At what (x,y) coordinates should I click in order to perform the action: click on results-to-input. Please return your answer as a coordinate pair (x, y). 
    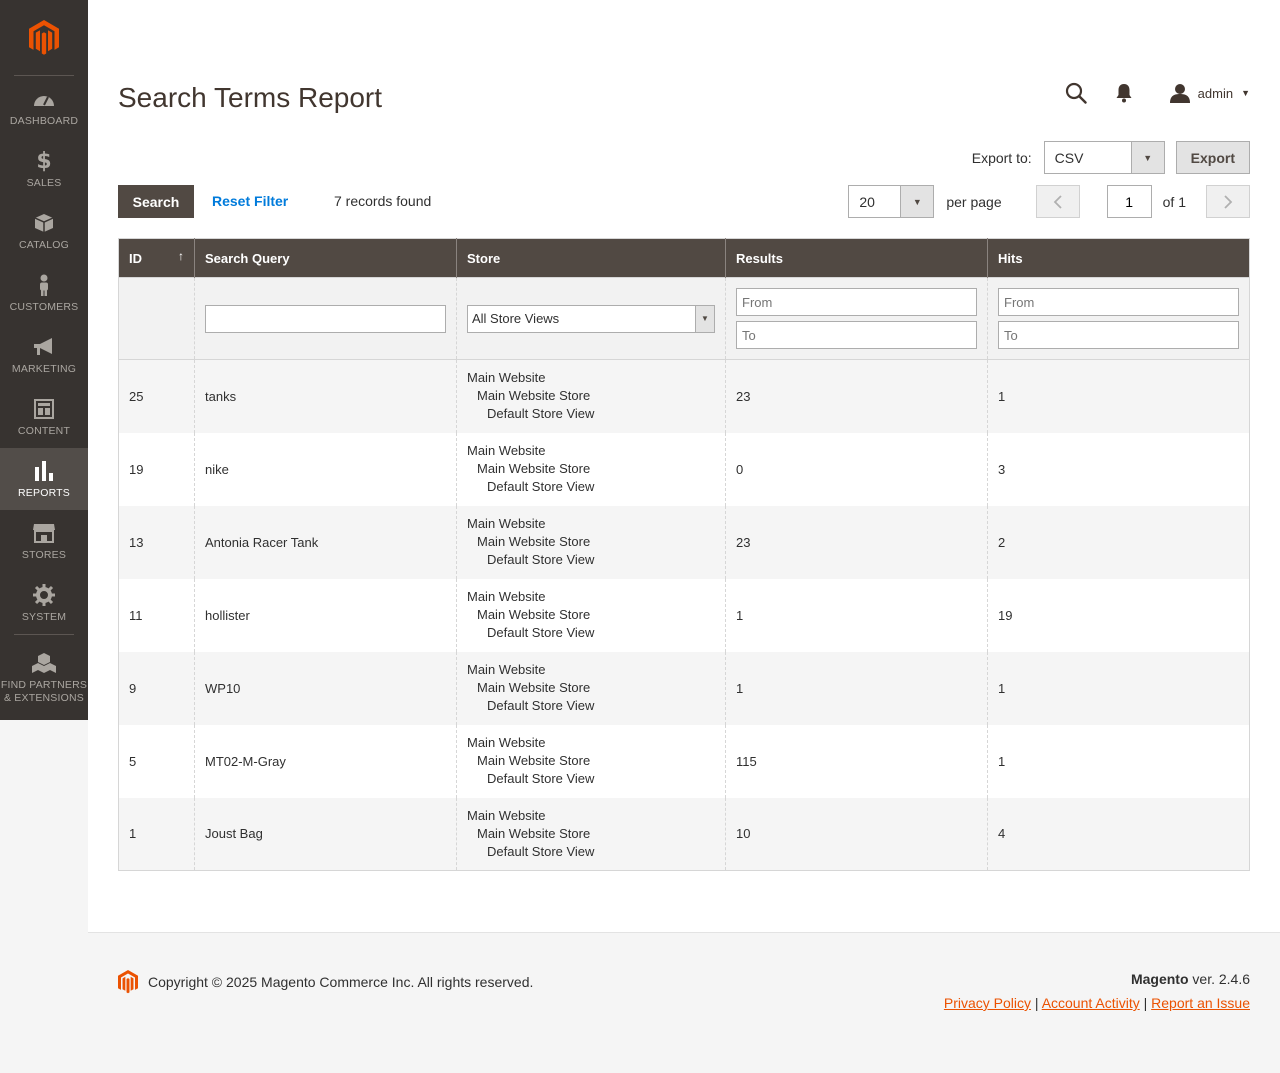
    Looking at the image, I should click on (856, 335).